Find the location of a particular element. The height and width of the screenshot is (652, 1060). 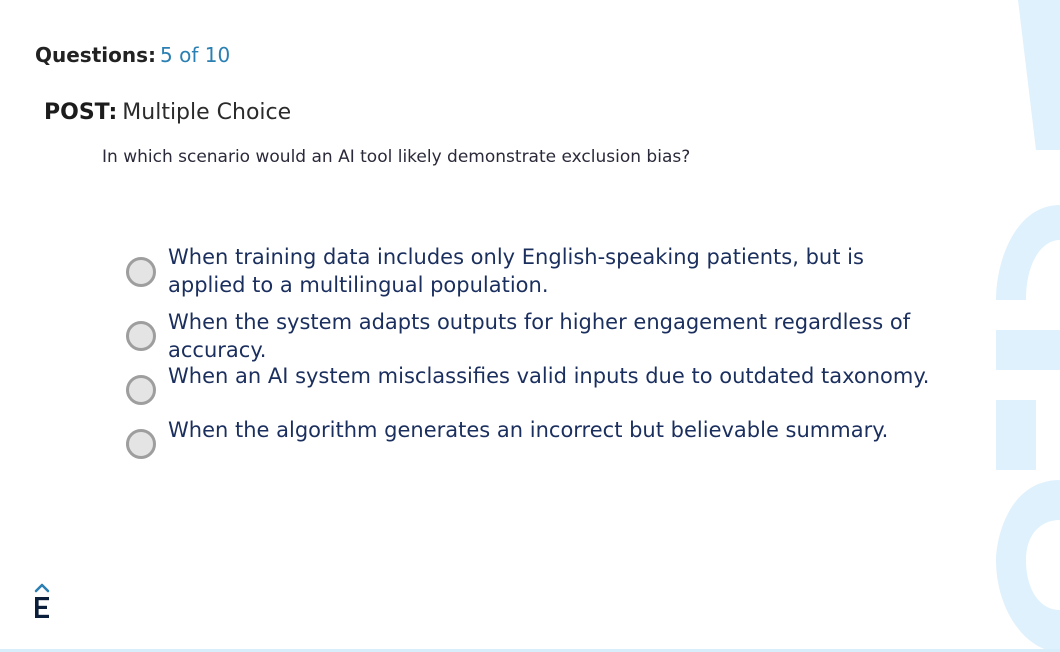

question-type-value: Multiple Choice is located at coordinates (207, 112).